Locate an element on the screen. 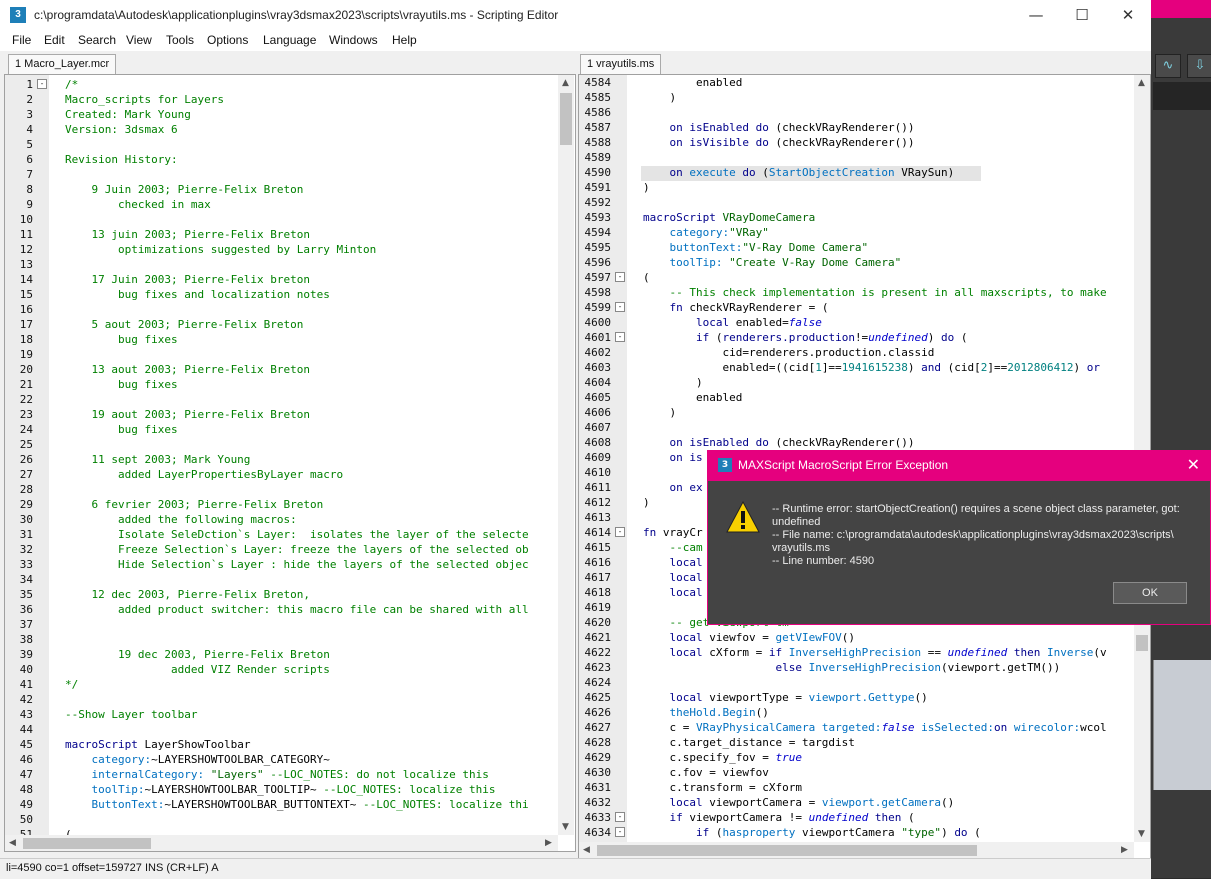  line-number: 14 is located at coordinates (26, 279).